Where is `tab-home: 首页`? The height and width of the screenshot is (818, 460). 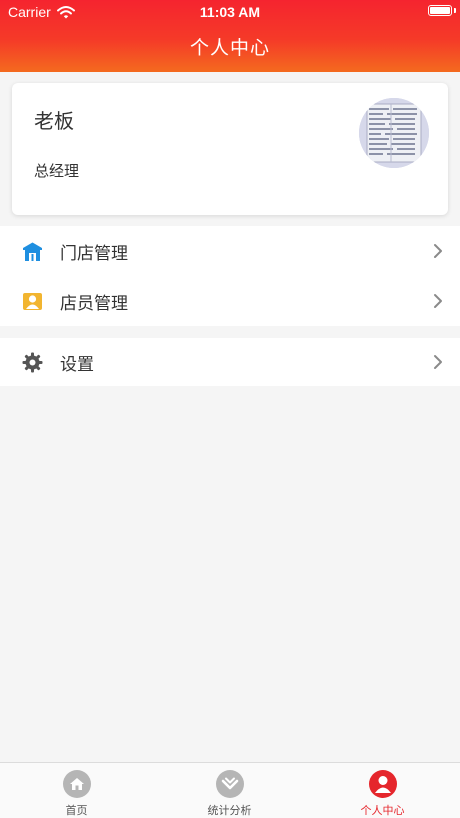 tab-home: 首页 is located at coordinates (76, 793).